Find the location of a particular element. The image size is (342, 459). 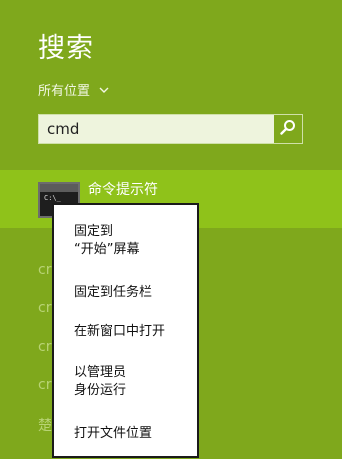

pane-title: 搜索 is located at coordinates (66, 48).